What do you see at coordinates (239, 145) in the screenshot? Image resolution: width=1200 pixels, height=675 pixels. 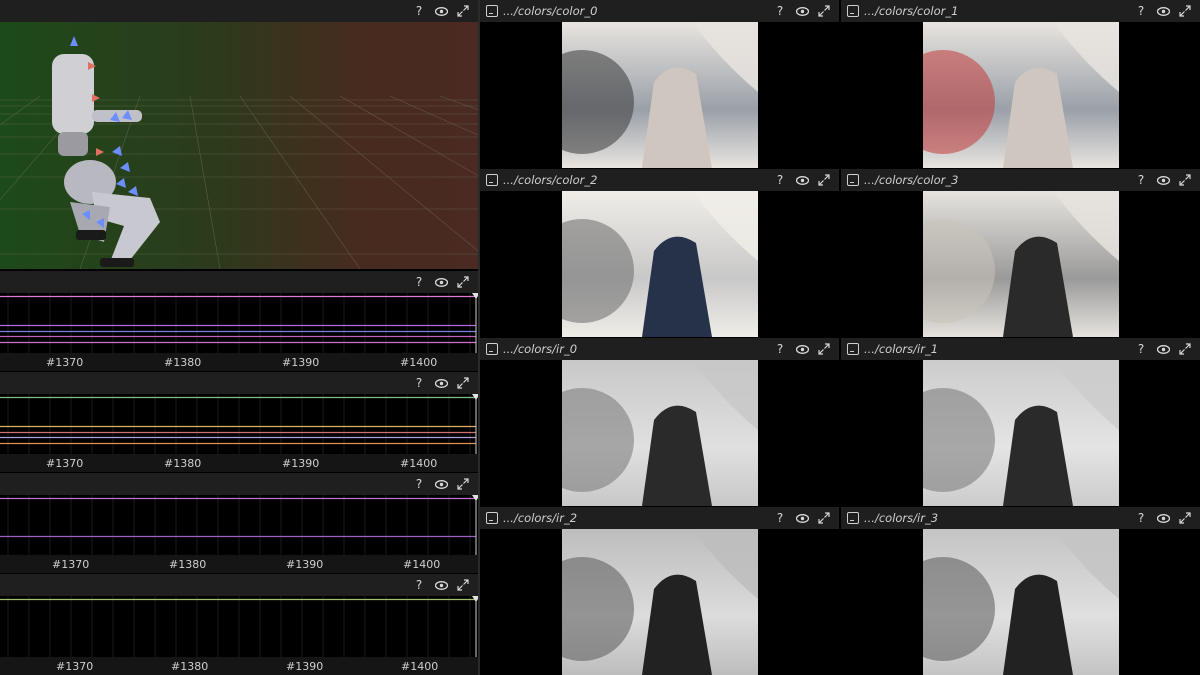 I see `3d-viewport` at bounding box center [239, 145].